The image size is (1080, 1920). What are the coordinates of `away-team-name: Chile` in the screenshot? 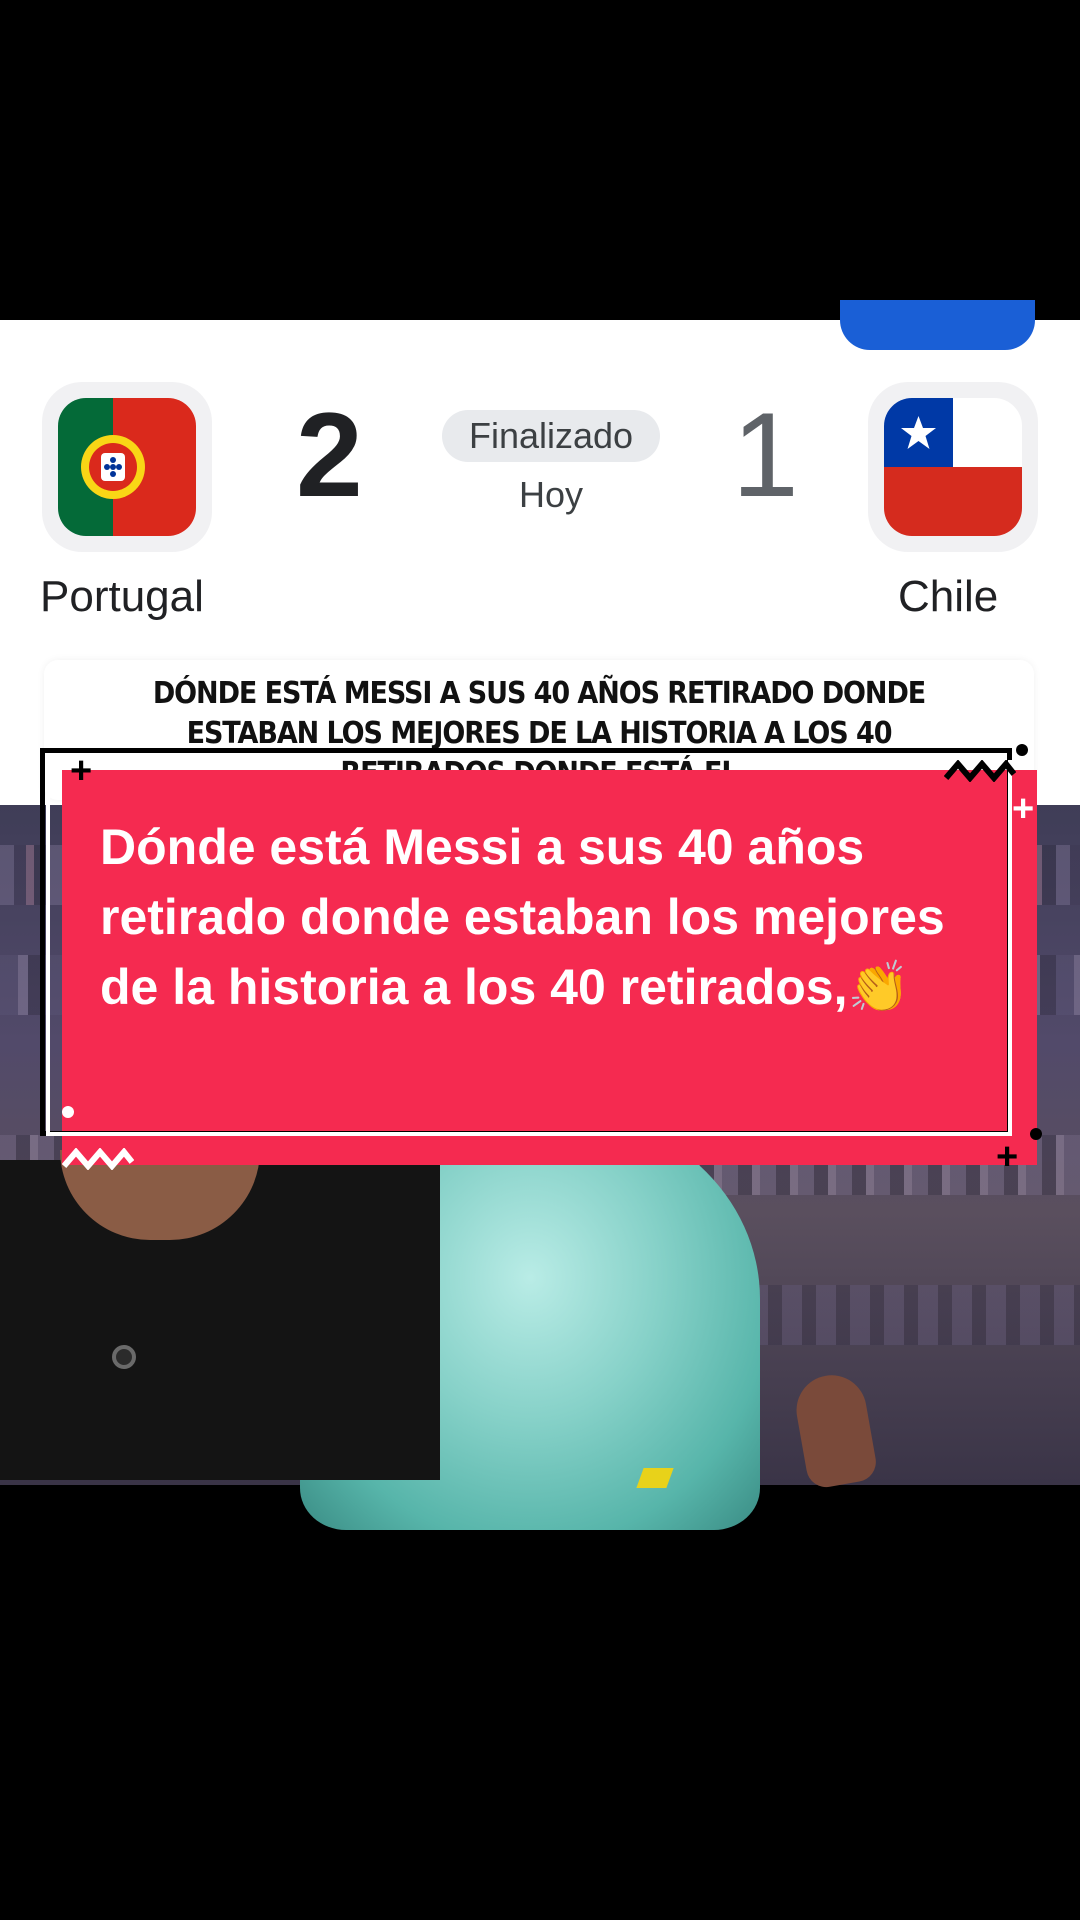 It's located at (948, 597).